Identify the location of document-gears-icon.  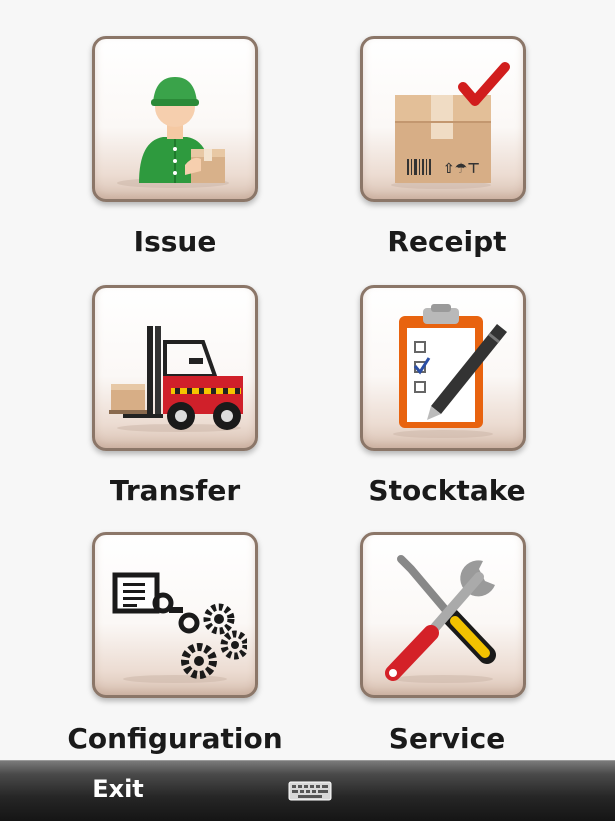
(179, 627).